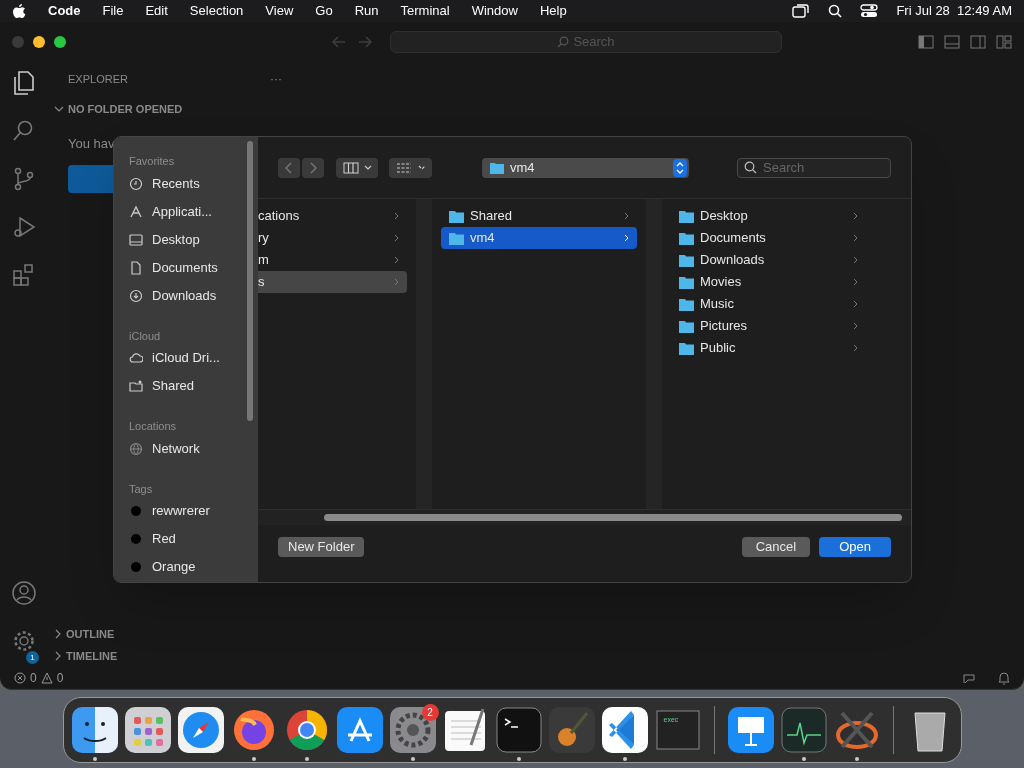  Describe the element at coordinates (91, 143) in the screenshot. I see `explorer-message: You hav` at that location.